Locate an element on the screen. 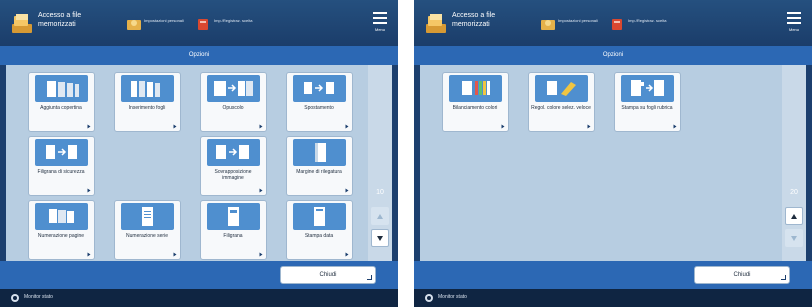 This screenshot has width=812, height=307. option-page-numbering: Numerazione pagine is located at coordinates (61, 230).